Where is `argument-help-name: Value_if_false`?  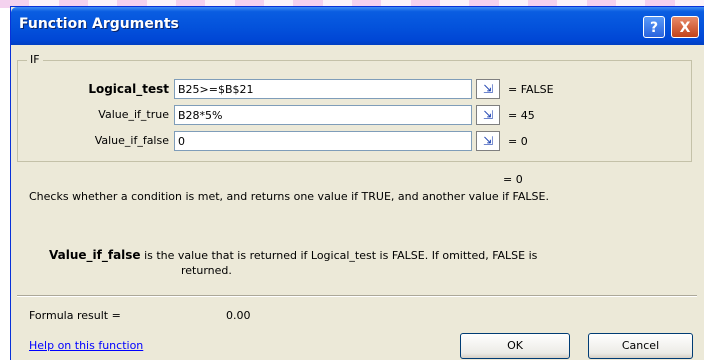 argument-help-name: Value_if_false is located at coordinates (95, 255).